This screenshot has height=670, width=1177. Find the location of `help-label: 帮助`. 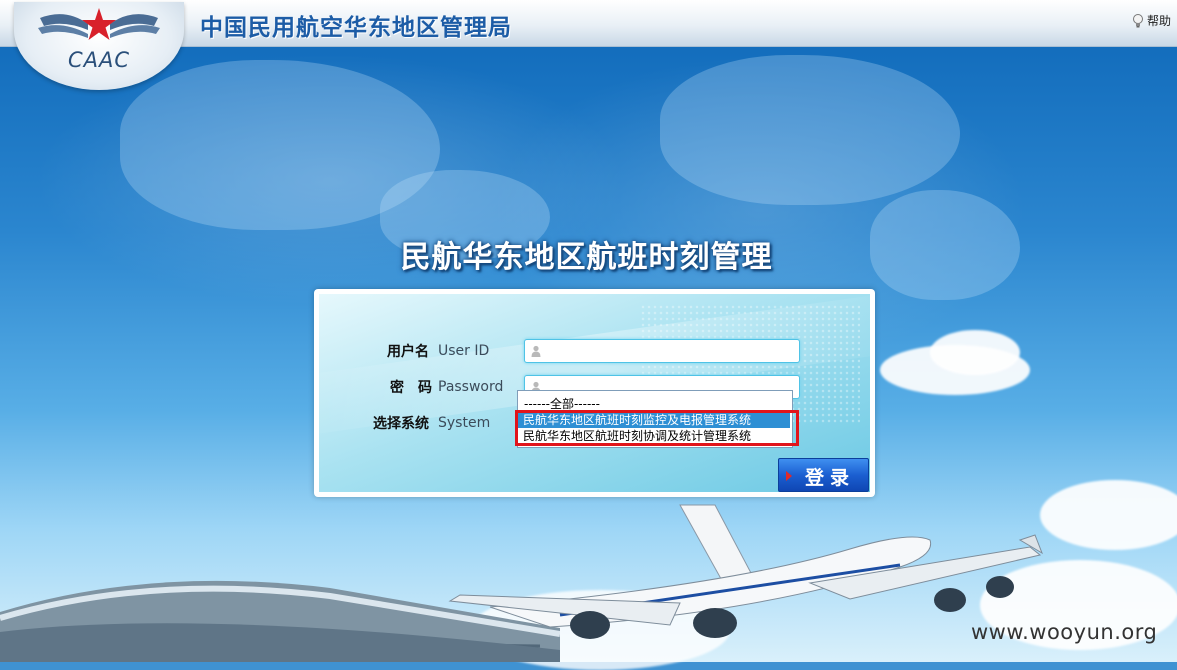

help-label: 帮助 is located at coordinates (1159, 20).